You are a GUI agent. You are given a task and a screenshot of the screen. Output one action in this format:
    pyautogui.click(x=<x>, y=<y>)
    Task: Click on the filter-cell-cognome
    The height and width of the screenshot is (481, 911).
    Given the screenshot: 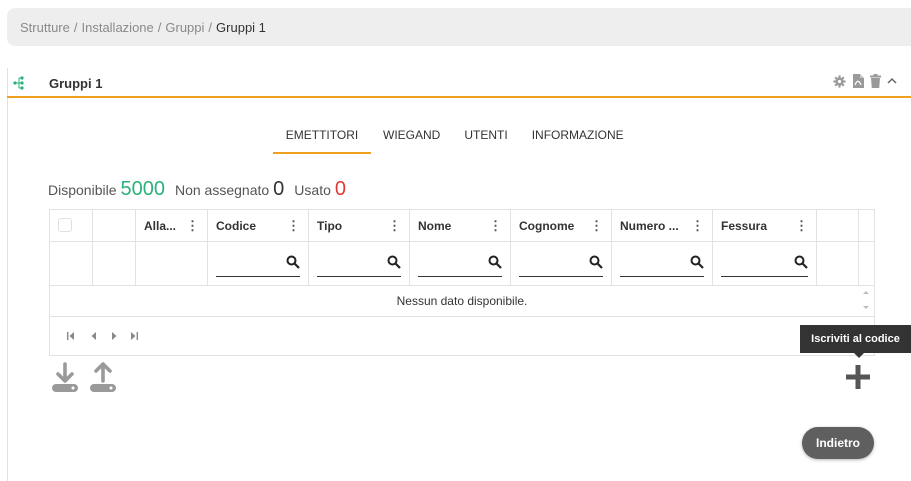 What is the action you would take?
    pyautogui.click(x=561, y=263)
    